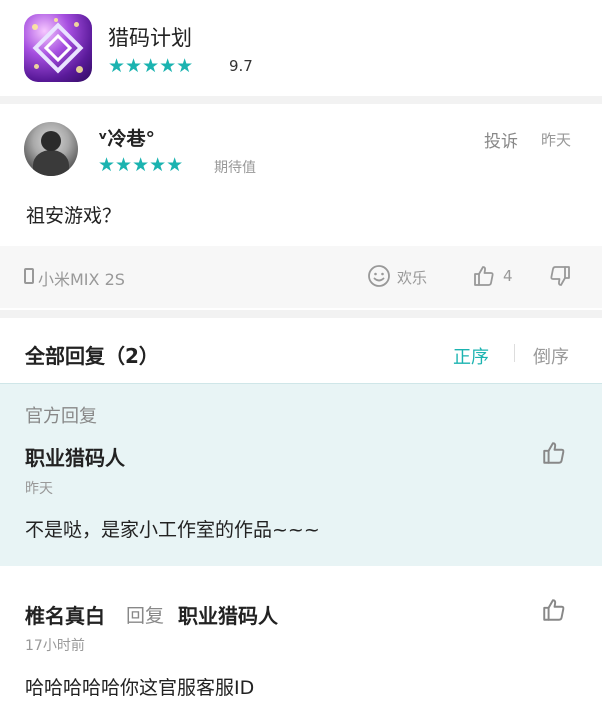 This screenshot has height=720, width=602. Describe the element at coordinates (75, 456) in the screenshot. I see `reply-author: 职业猎码人` at that location.